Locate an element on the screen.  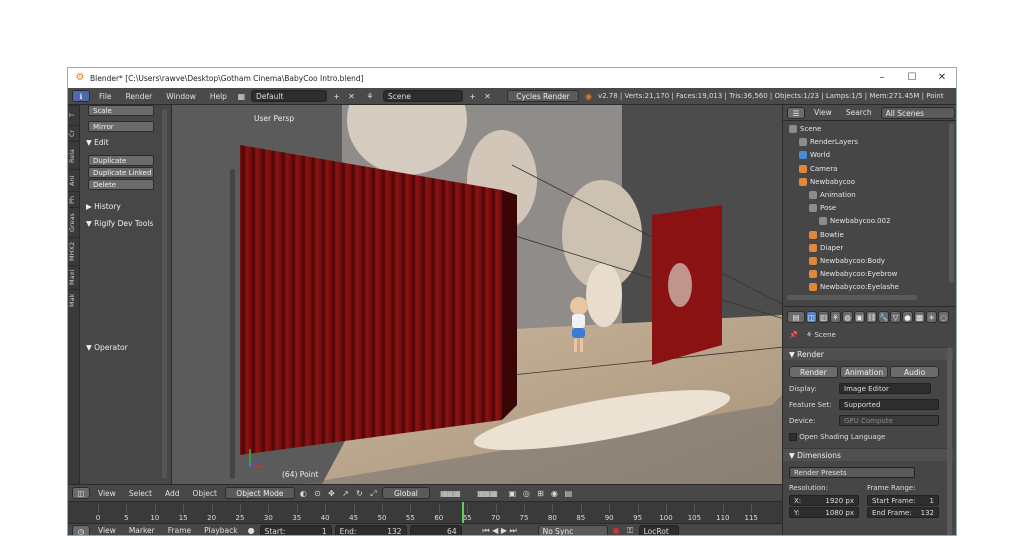
layers-grid-icon: ▦▦▦ is located at coordinates (450, 493).